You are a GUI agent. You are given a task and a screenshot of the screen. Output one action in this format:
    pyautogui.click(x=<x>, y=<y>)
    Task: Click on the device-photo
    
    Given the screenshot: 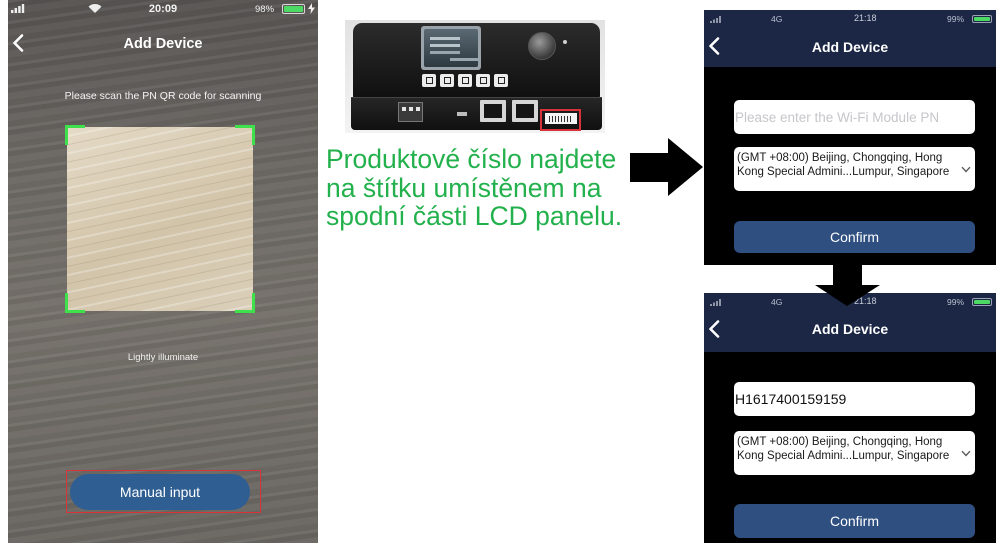 What is the action you would take?
    pyautogui.click(x=475, y=76)
    